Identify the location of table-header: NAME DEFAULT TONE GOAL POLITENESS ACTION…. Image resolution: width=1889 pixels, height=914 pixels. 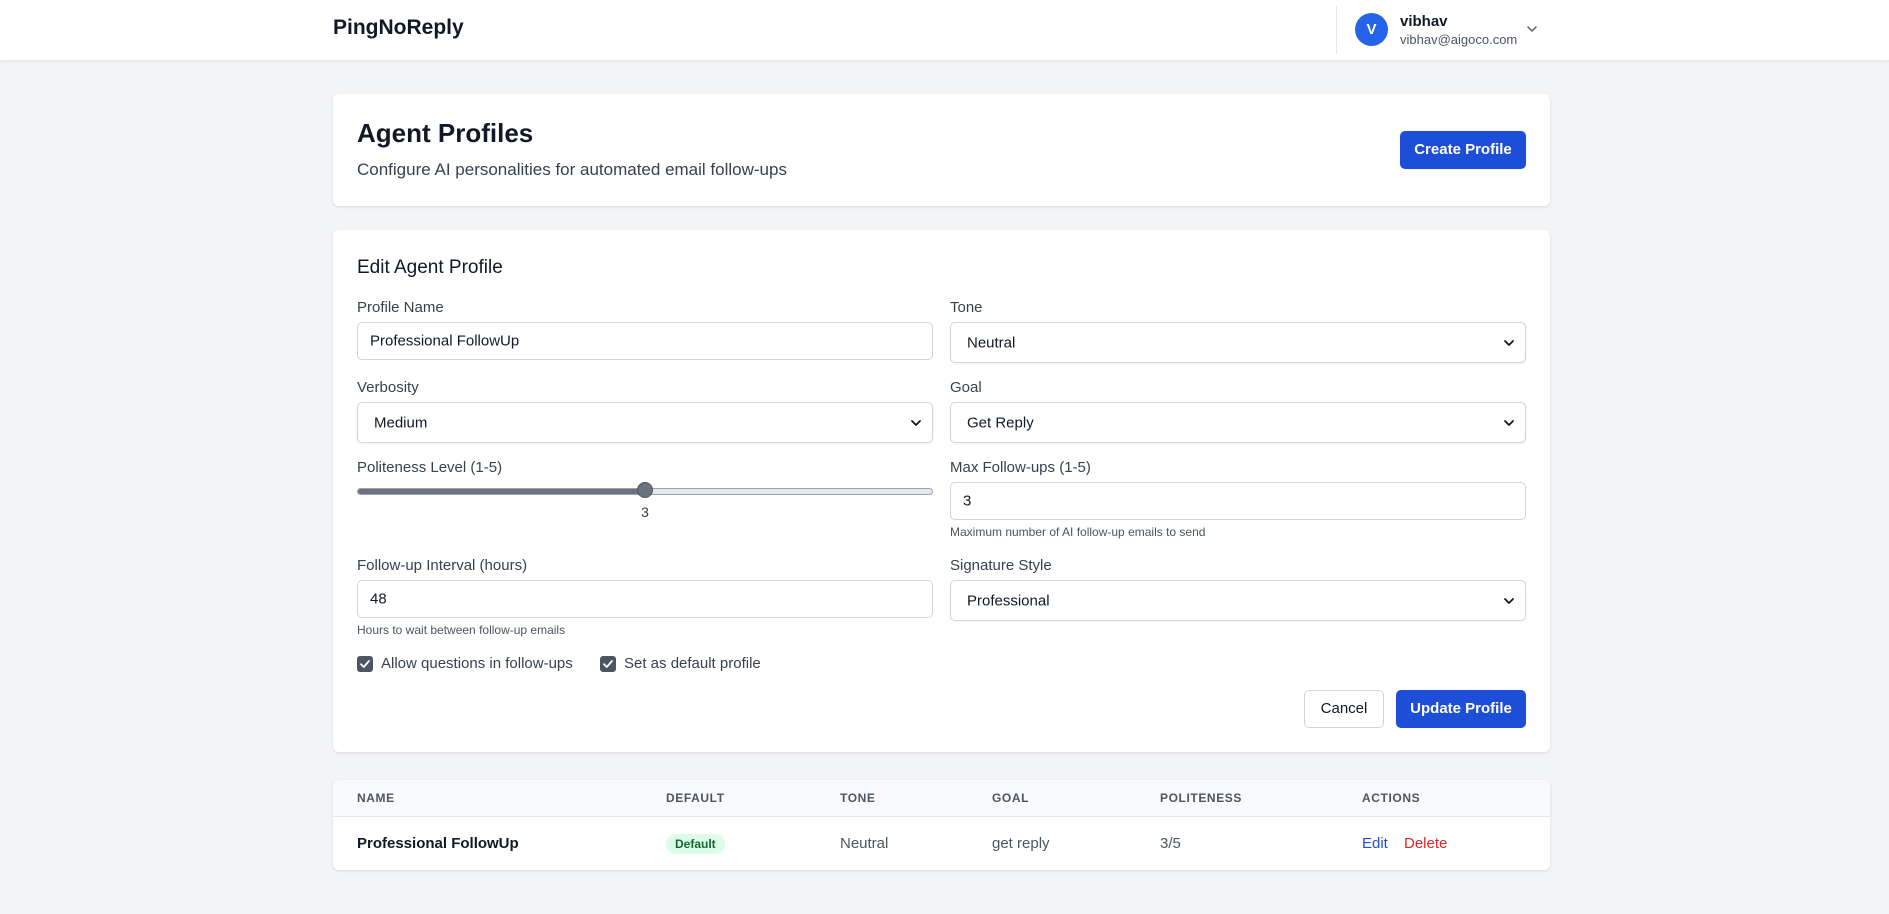
(941, 798).